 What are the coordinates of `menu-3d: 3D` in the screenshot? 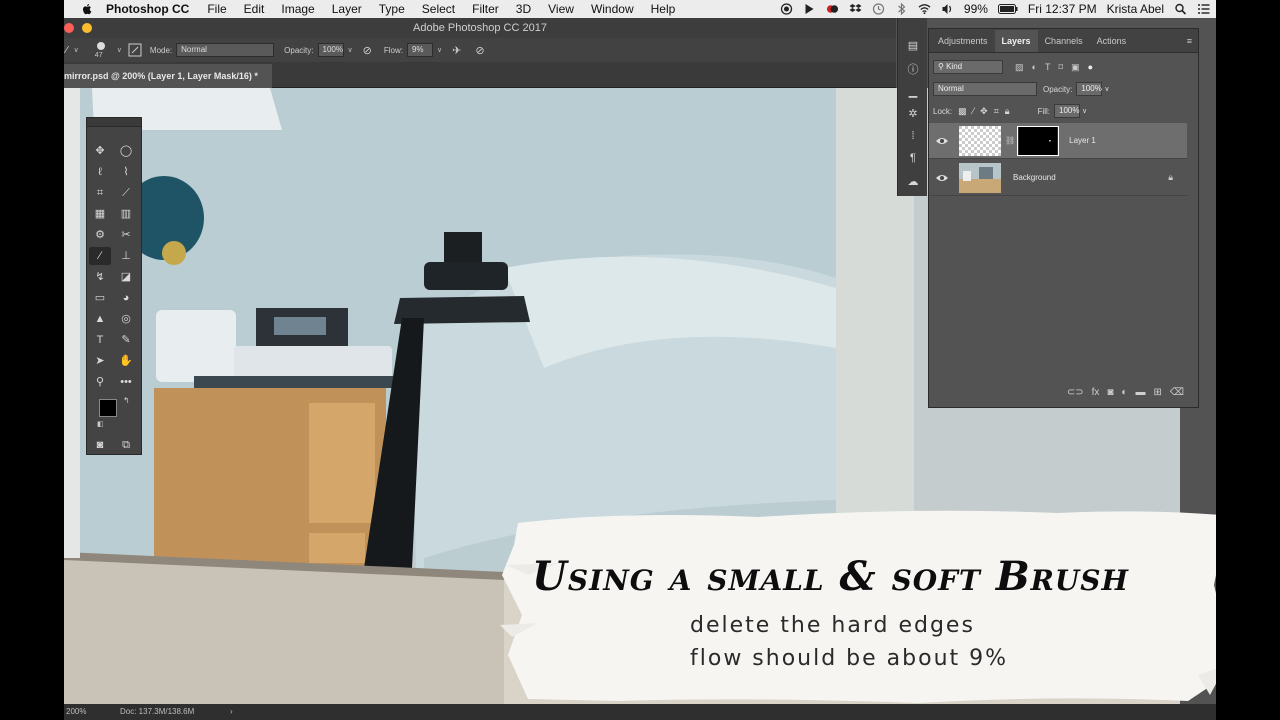 It's located at (523, 9).